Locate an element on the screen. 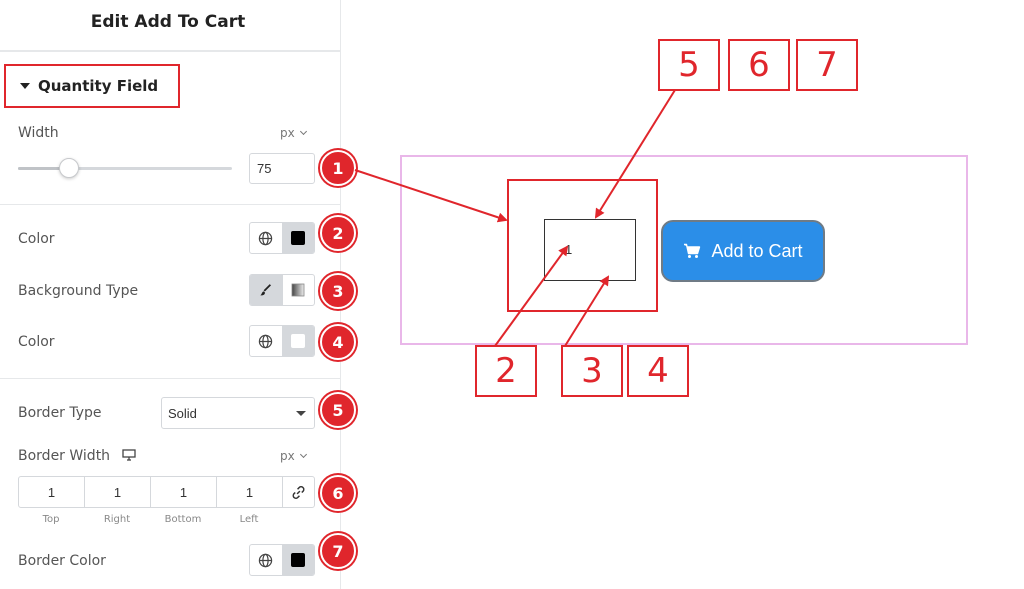 The height and width of the screenshot is (589, 1024). callout-arrows is located at coordinates (515, 218).